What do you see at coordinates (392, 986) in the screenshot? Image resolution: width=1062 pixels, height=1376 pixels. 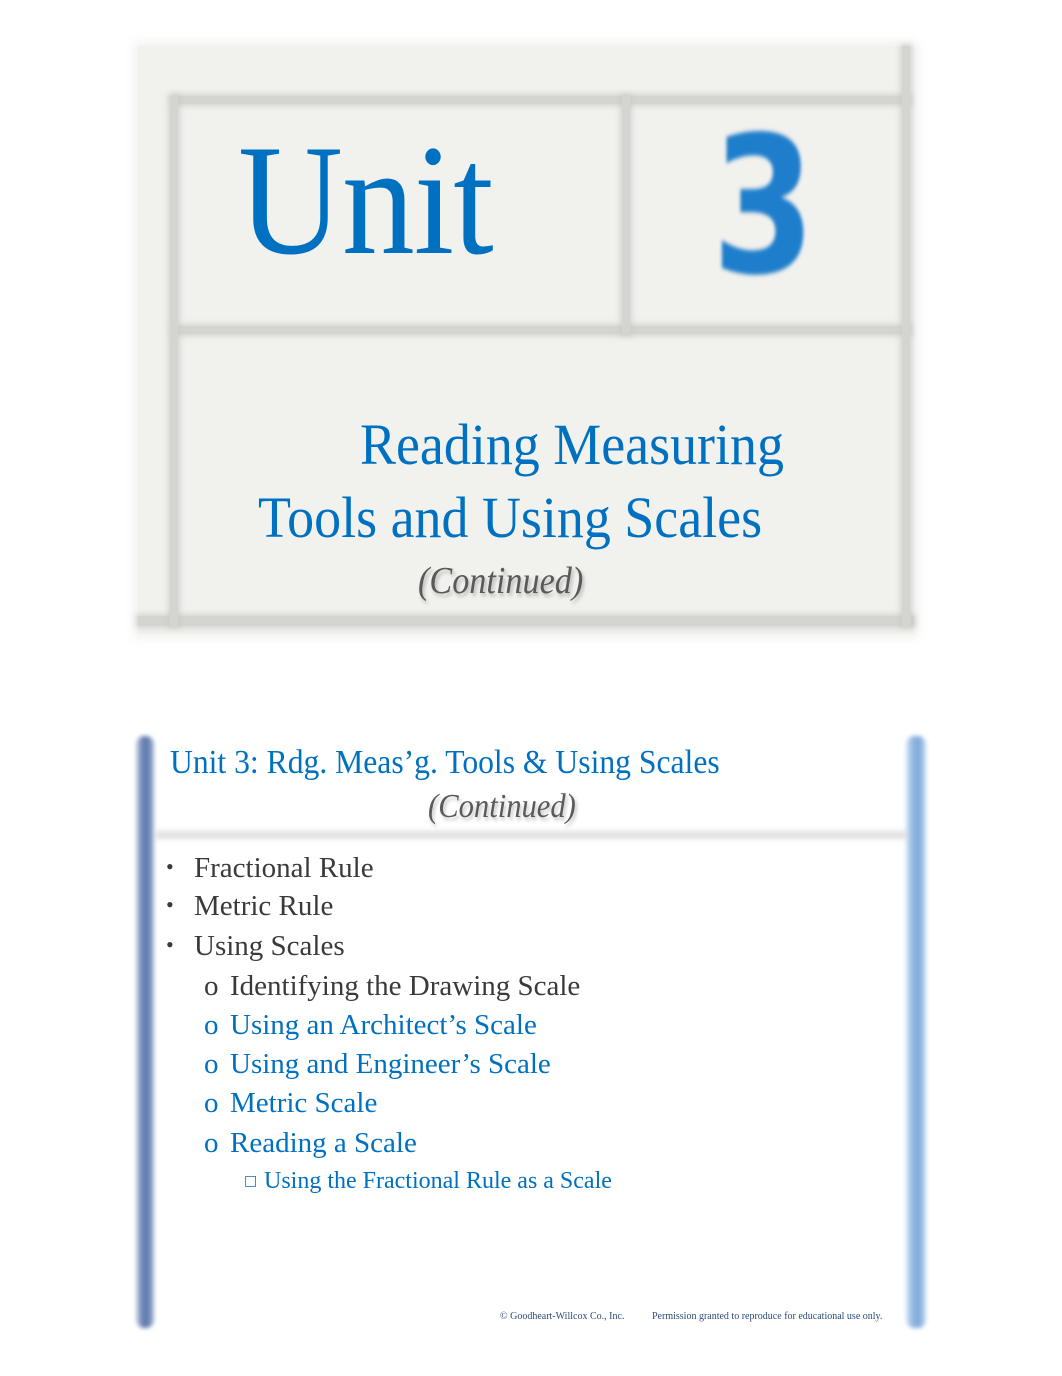 I see `list-item: o Identifying the Drawing Scale` at bounding box center [392, 986].